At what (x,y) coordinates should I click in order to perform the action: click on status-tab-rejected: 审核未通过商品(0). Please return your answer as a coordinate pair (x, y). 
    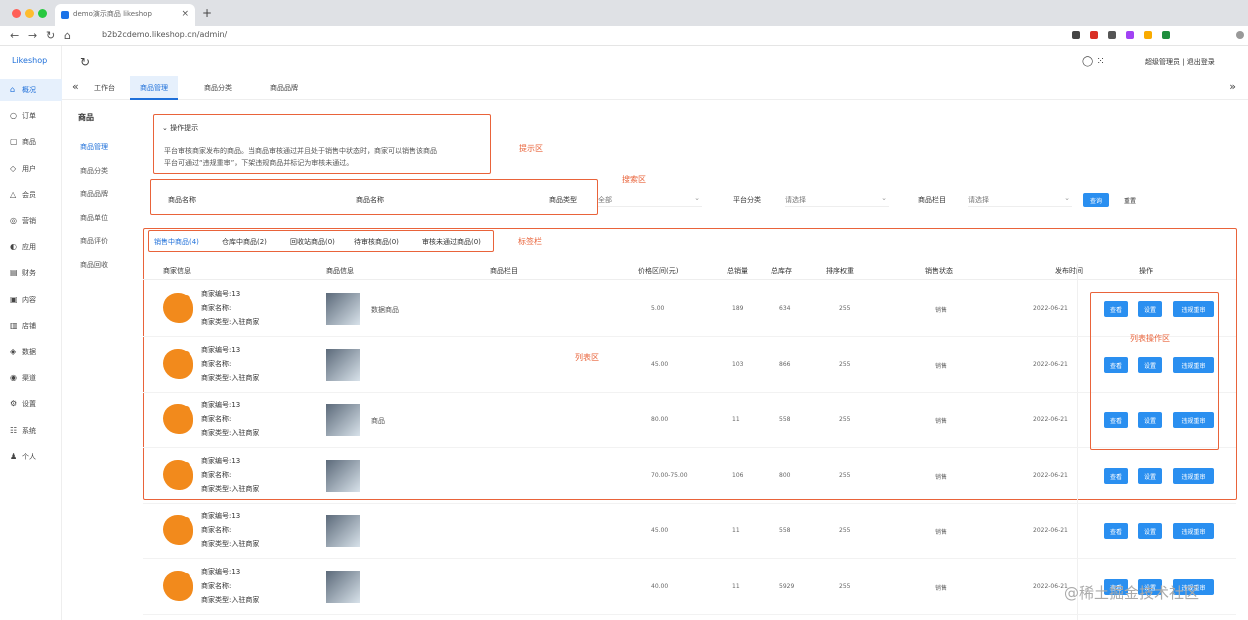
    Looking at the image, I should click on (451, 242).